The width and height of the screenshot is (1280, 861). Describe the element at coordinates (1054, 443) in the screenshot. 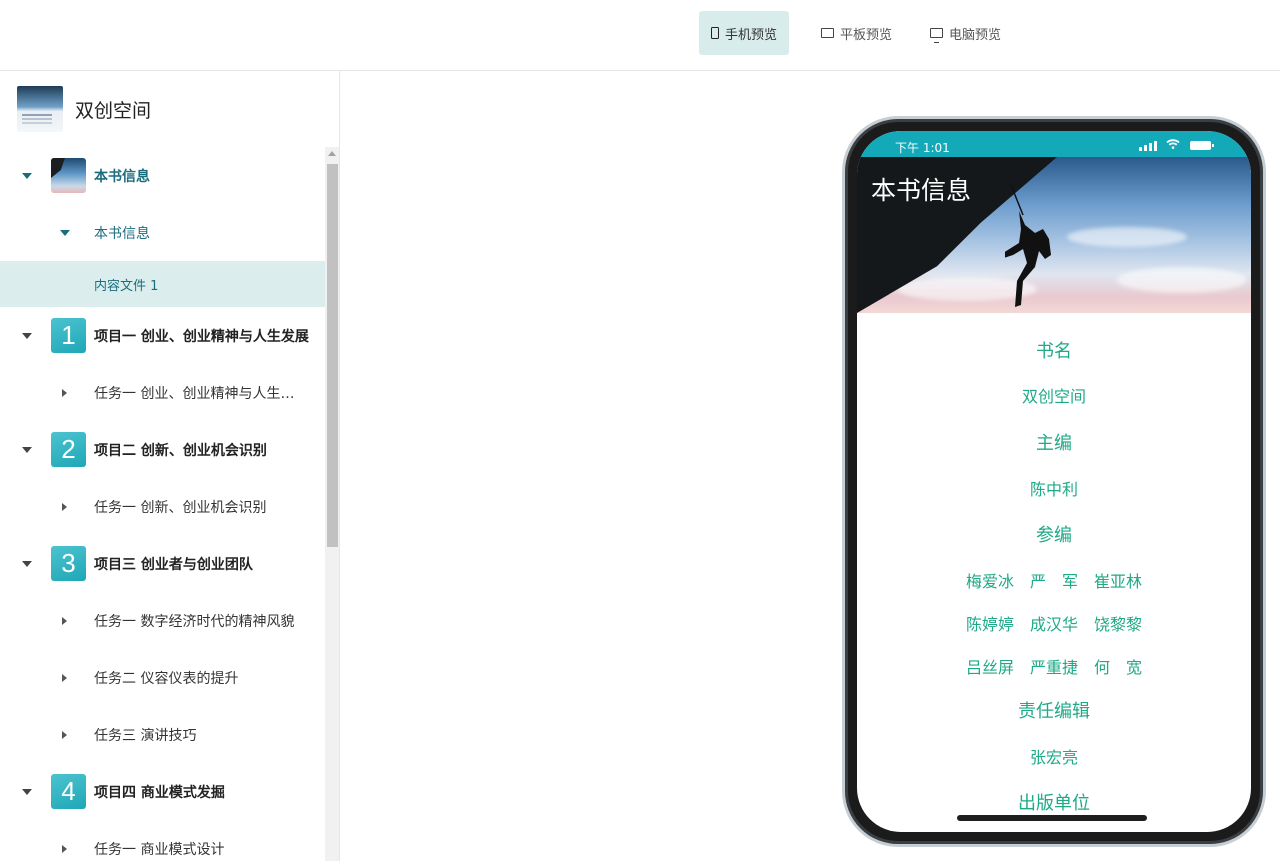

I see `editor-label: 主编` at that location.